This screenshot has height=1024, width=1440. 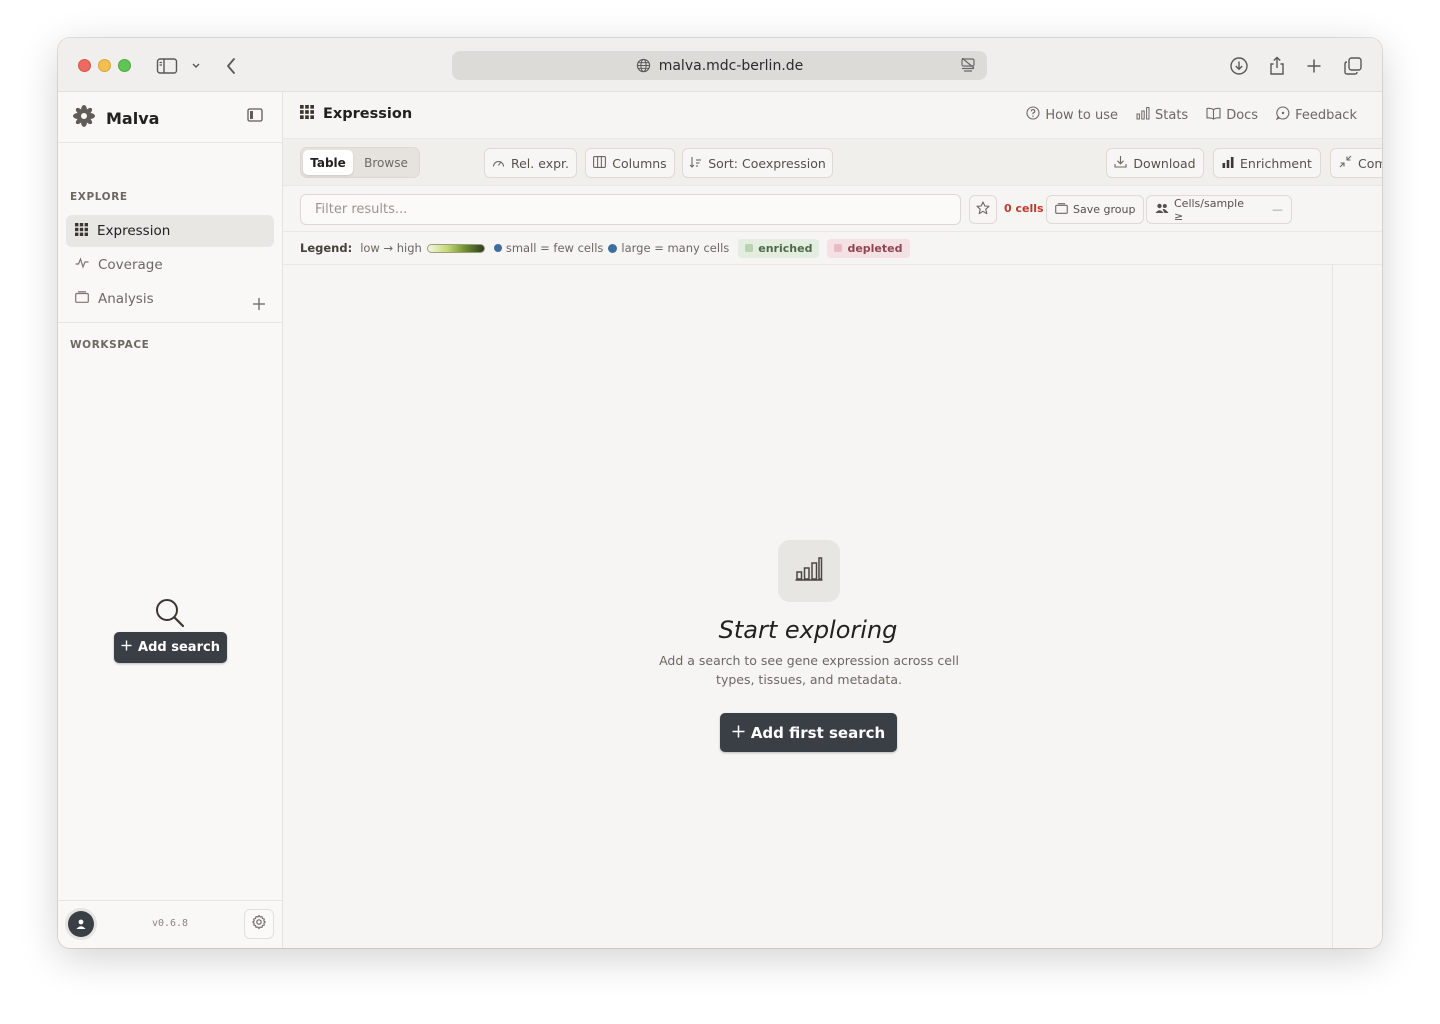 I want to click on legend-enriched-badge: enriched, so click(x=779, y=248).